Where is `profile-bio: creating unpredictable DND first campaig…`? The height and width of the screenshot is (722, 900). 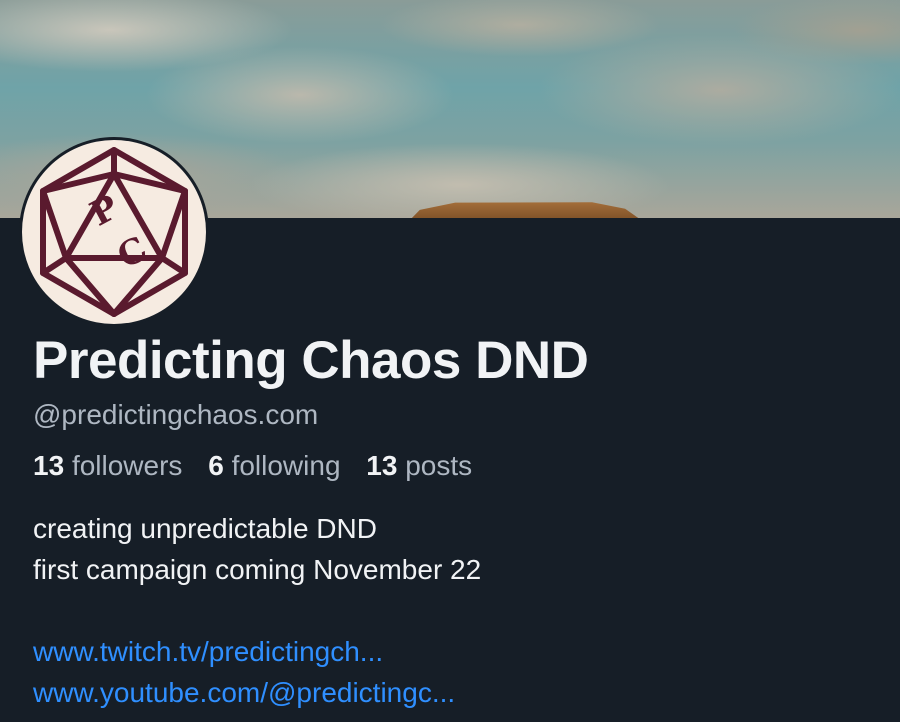
profile-bio: creating unpredictable DND first campaig… is located at coordinates (257, 610).